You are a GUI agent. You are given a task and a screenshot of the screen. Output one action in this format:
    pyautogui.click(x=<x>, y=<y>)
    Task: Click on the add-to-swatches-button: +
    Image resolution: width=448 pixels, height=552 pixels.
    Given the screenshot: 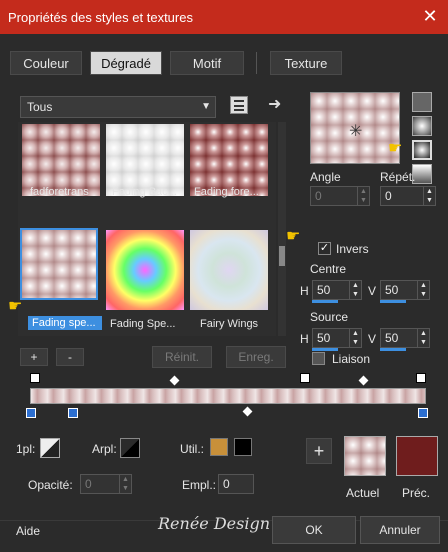 What is the action you would take?
    pyautogui.click(x=319, y=451)
    